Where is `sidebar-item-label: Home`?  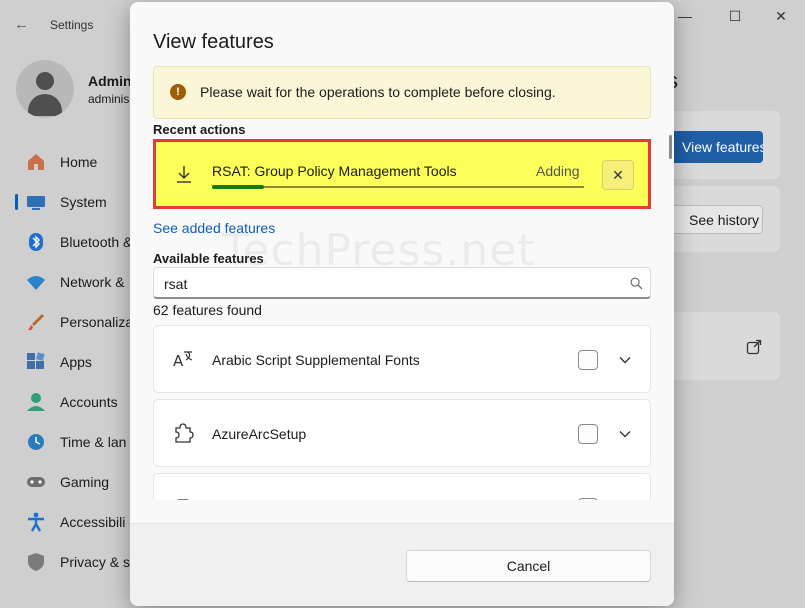 sidebar-item-label: Home is located at coordinates (79, 162).